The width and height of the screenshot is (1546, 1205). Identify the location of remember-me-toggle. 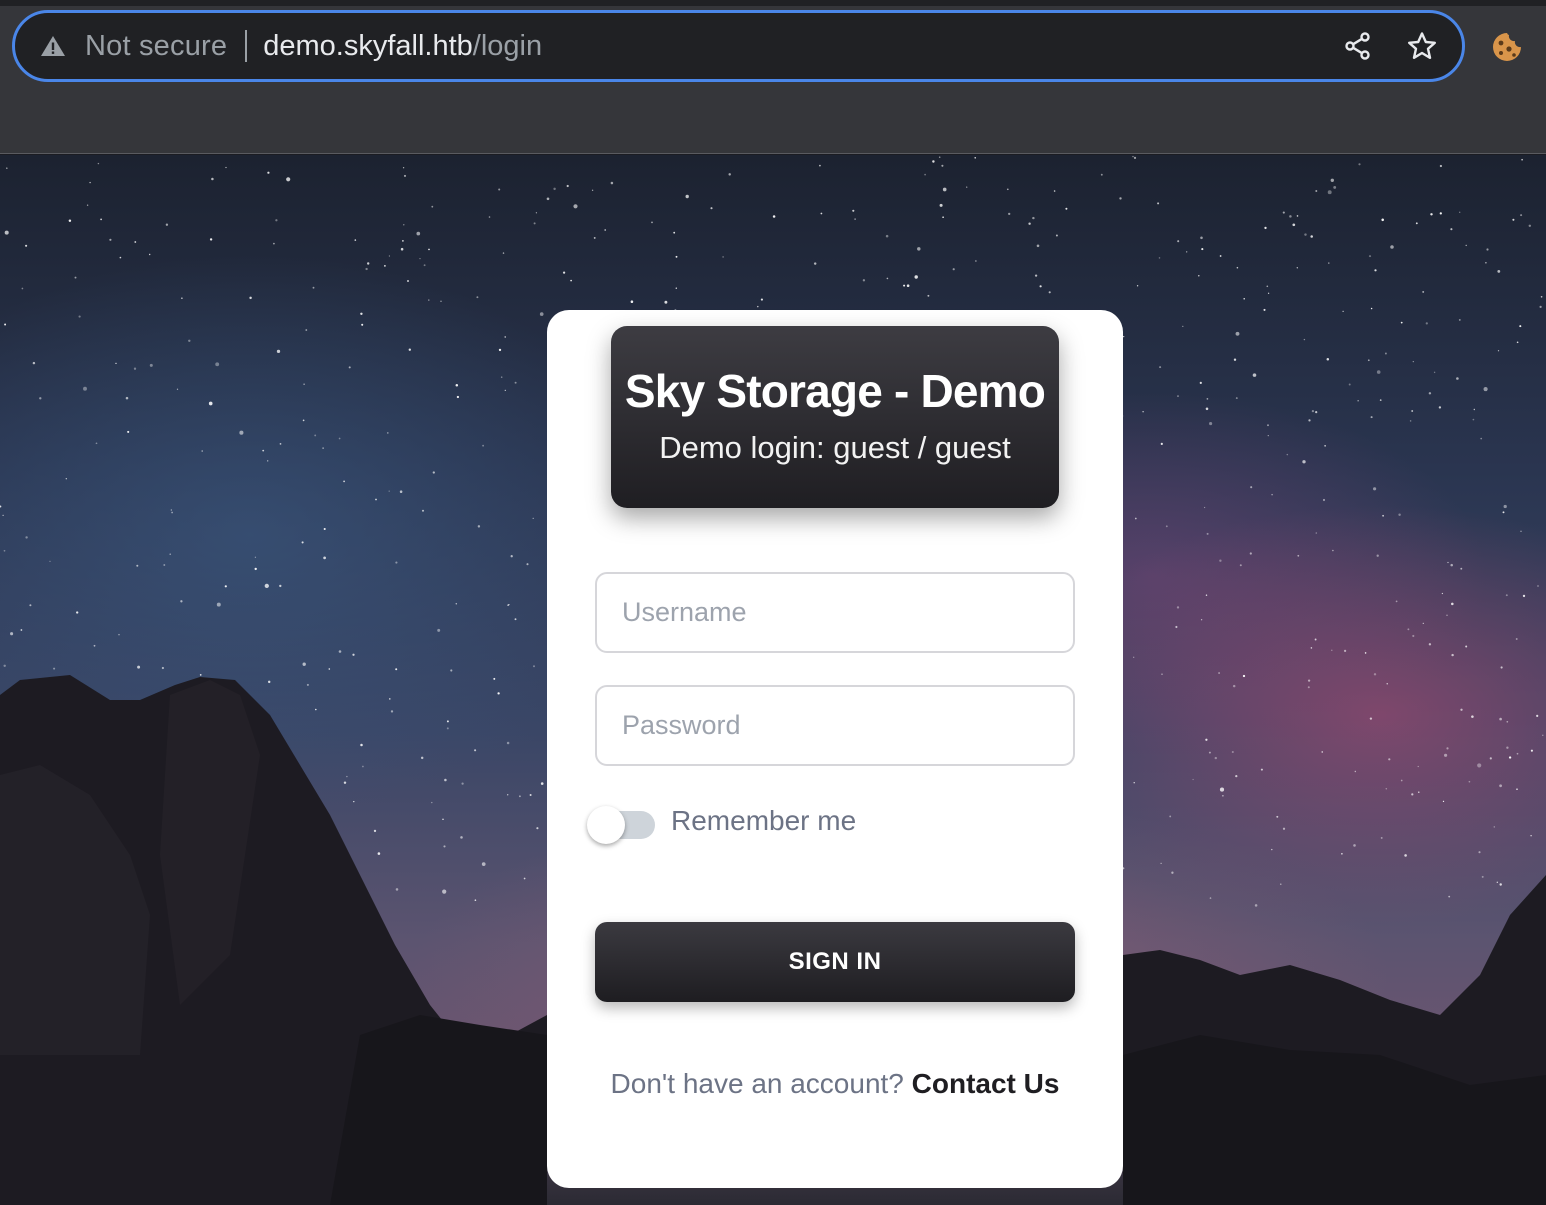
(621, 822).